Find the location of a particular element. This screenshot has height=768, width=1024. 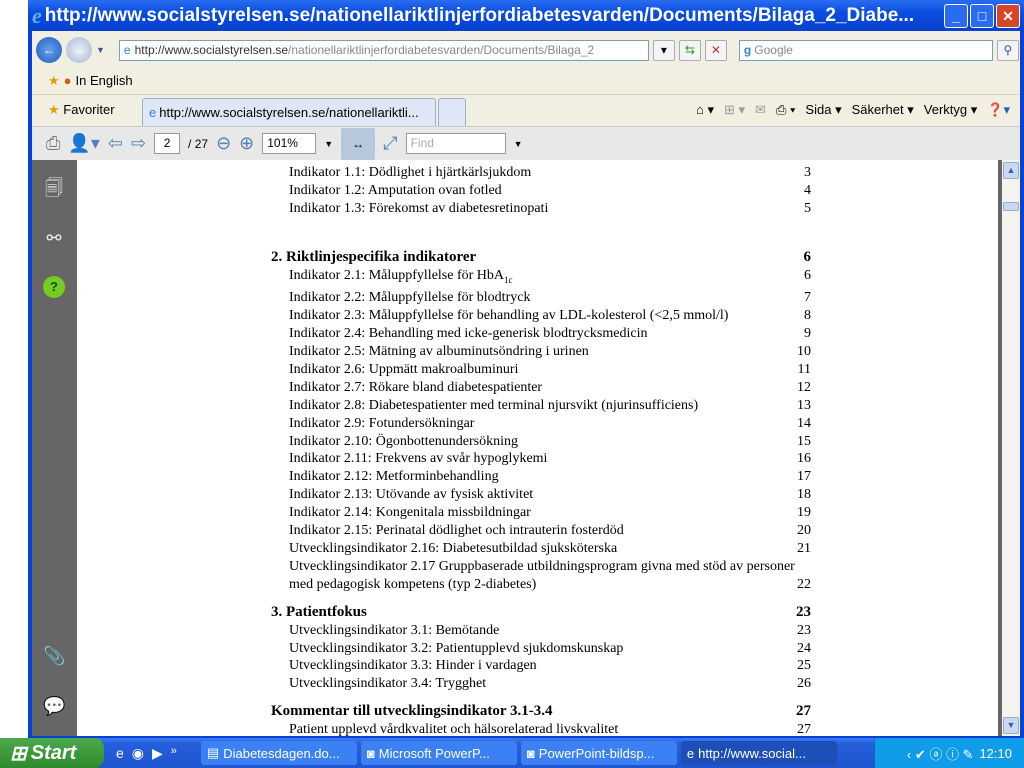

toc-entry: Indikator 2.9: Fotundersökningar 14 is located at coordinates (541, 424).